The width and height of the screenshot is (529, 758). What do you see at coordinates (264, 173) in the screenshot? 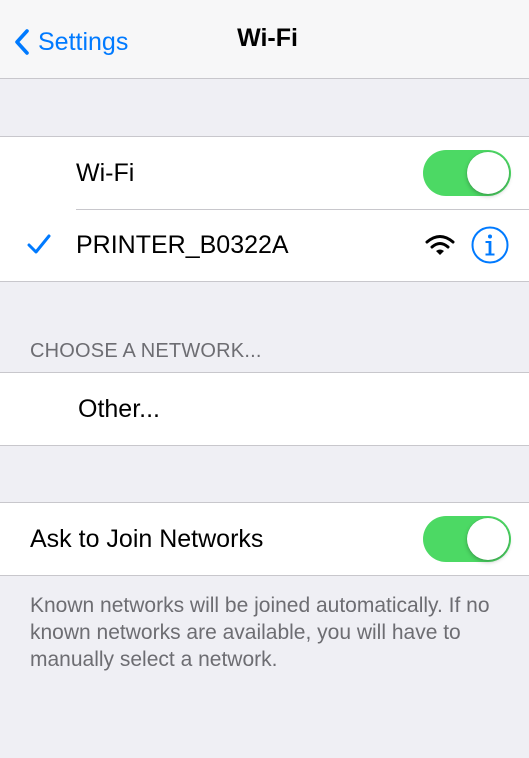
I see `wifi-toggle-row: Wi-Fi` at bounding box center [264, 173].